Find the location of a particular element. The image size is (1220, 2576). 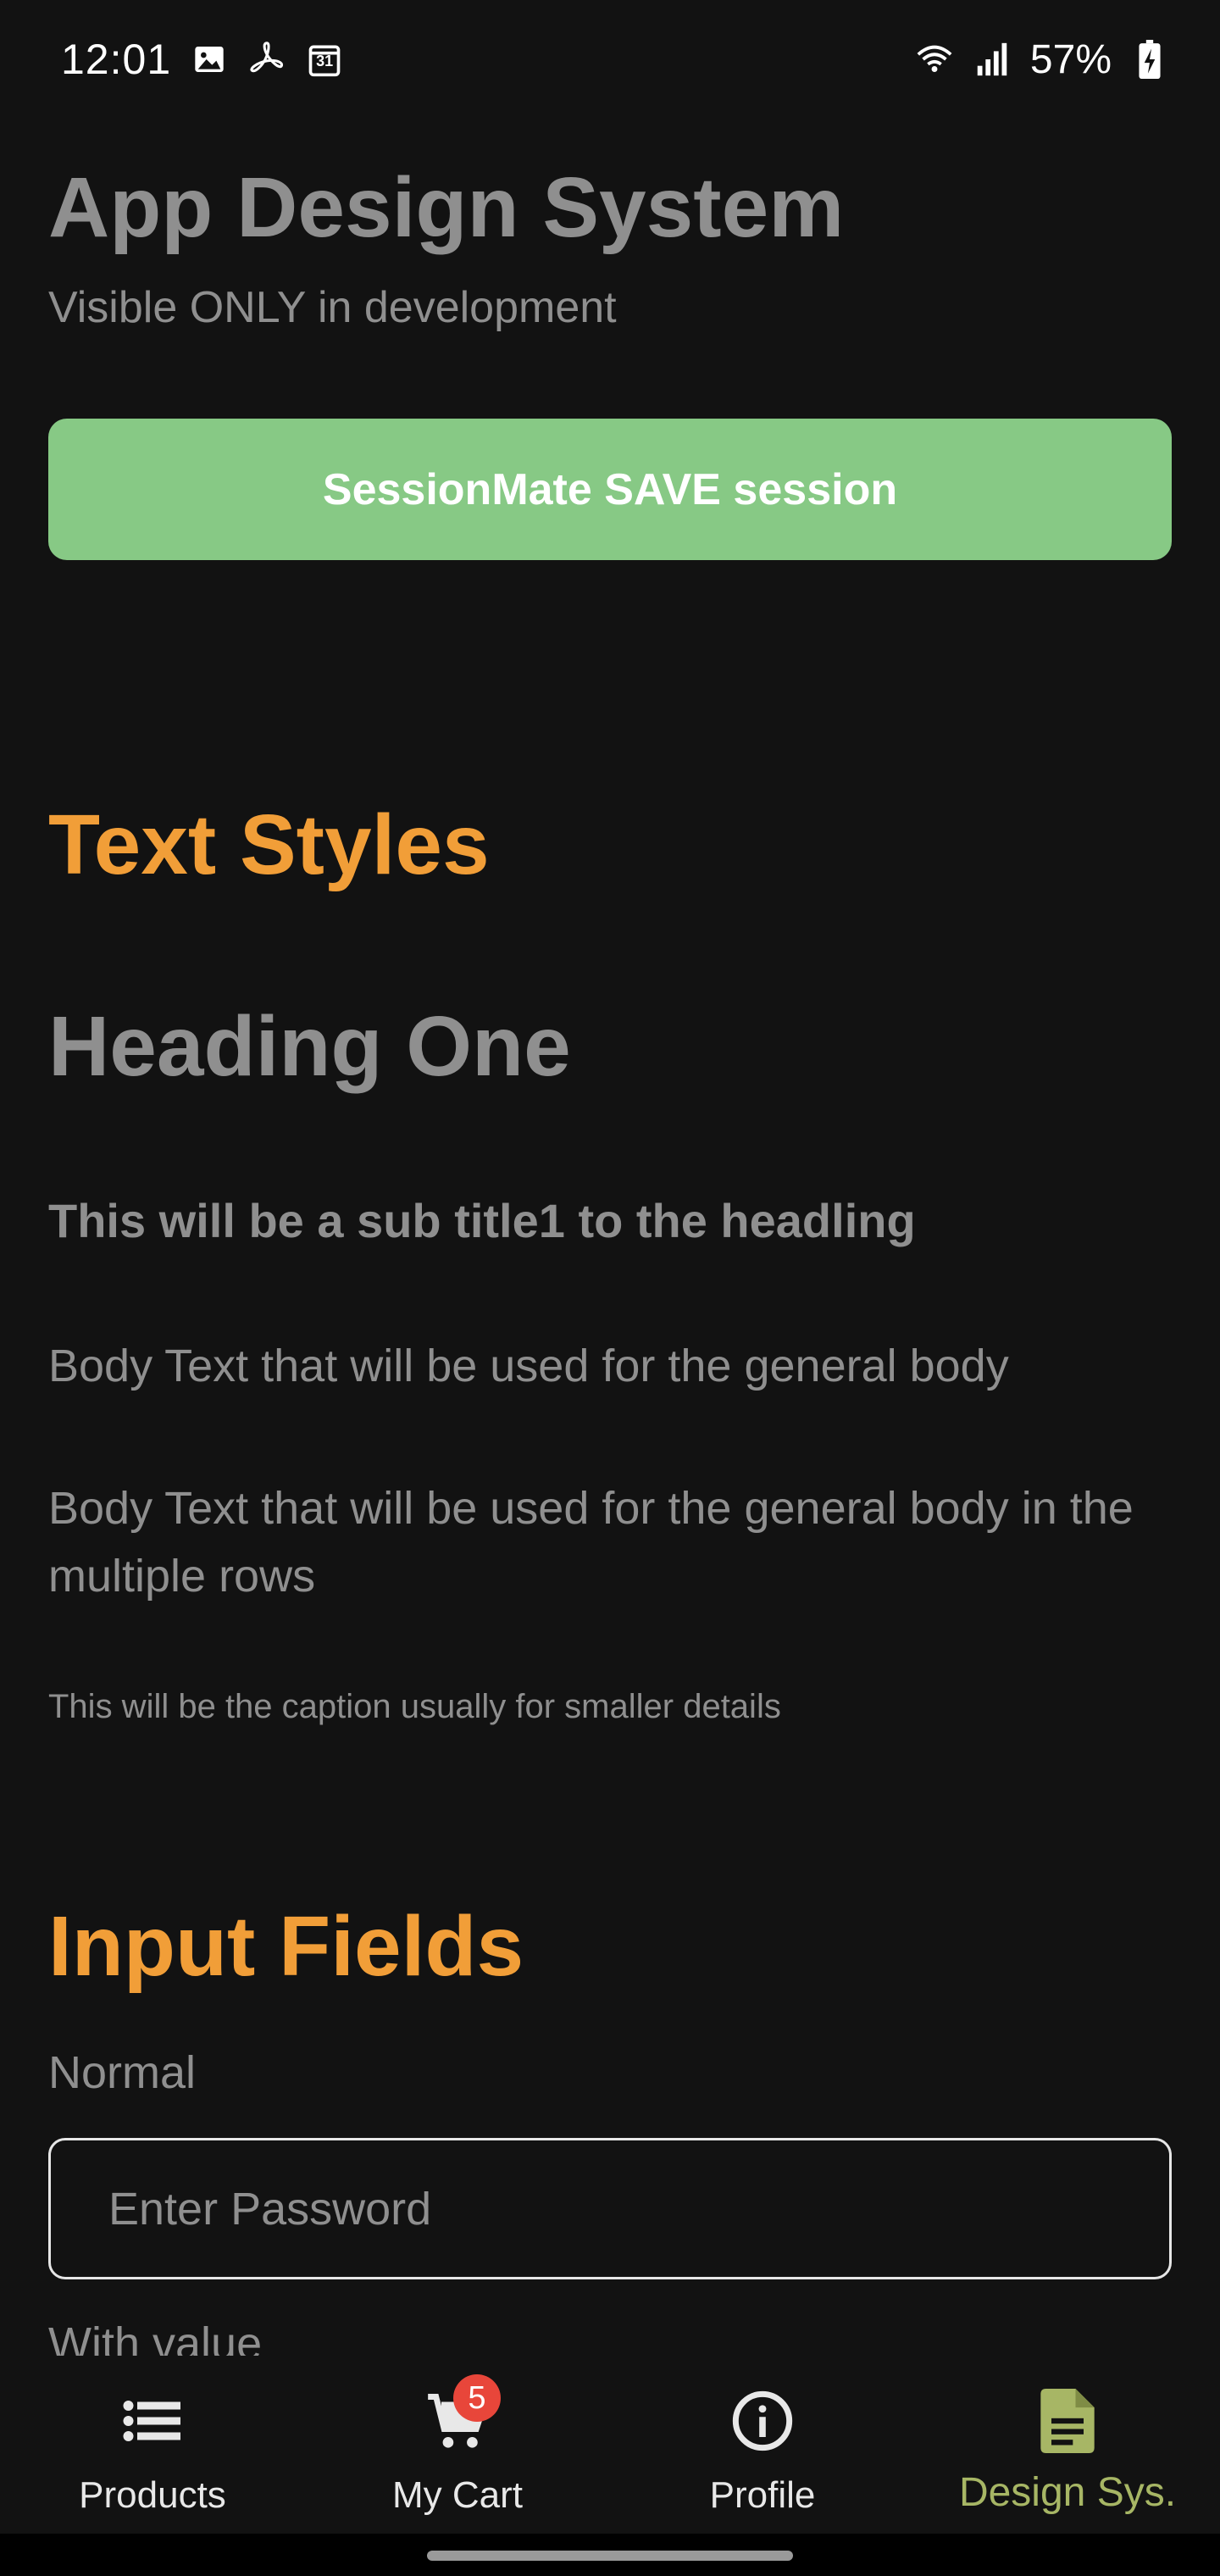

nav-item-products: Products is located at coordinates (152, 2445).